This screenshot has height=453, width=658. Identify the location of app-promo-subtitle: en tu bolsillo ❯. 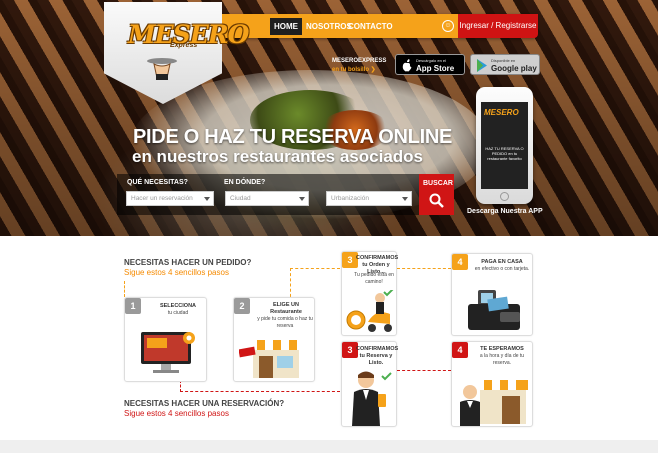
(354, 70).